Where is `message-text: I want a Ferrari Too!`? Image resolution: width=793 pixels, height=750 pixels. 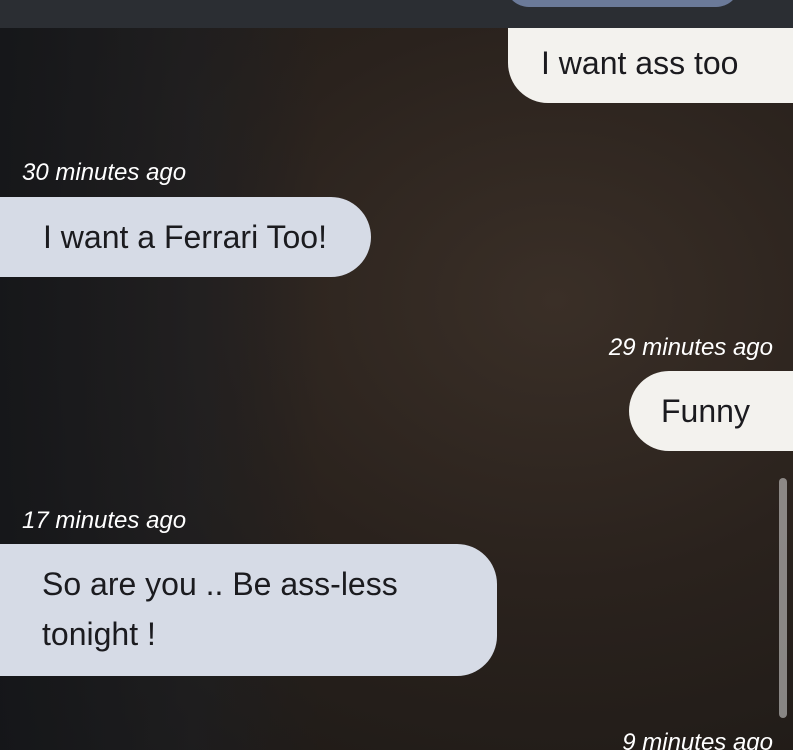
message-text: I want a Ferrari Too! is located at coordinates (185, 237).